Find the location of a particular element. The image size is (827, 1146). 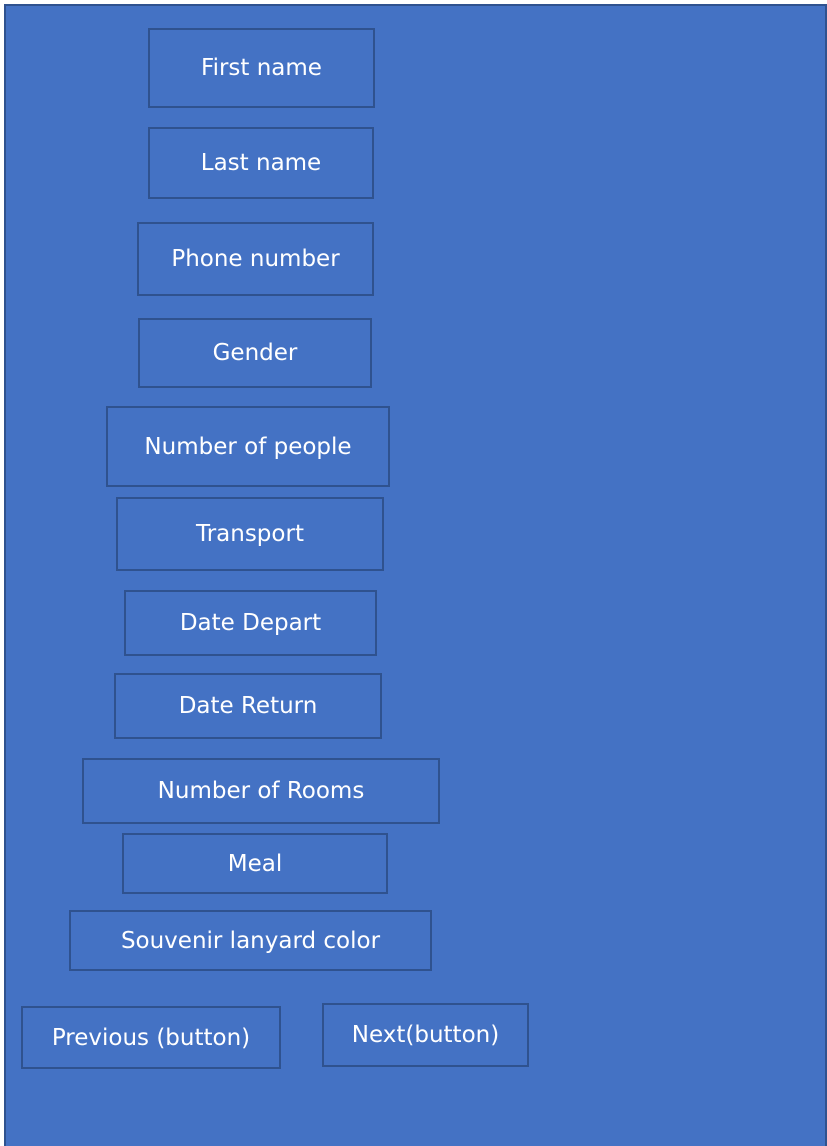

meal-label: Meal is located at coordinates (255, 863).